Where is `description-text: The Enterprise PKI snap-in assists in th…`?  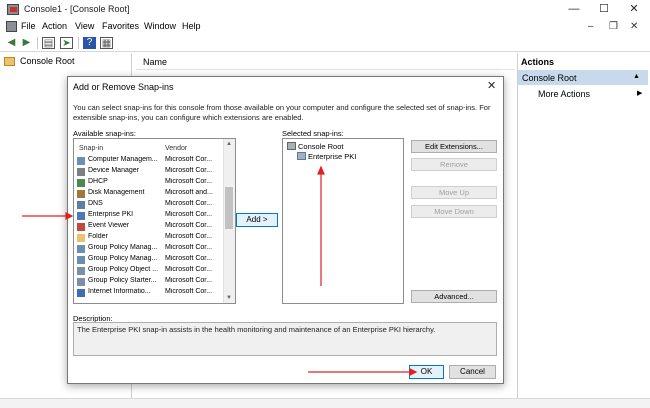
description-text: The Enterprise PKI snap-in assists in th… is located at coordinates (256, 329).